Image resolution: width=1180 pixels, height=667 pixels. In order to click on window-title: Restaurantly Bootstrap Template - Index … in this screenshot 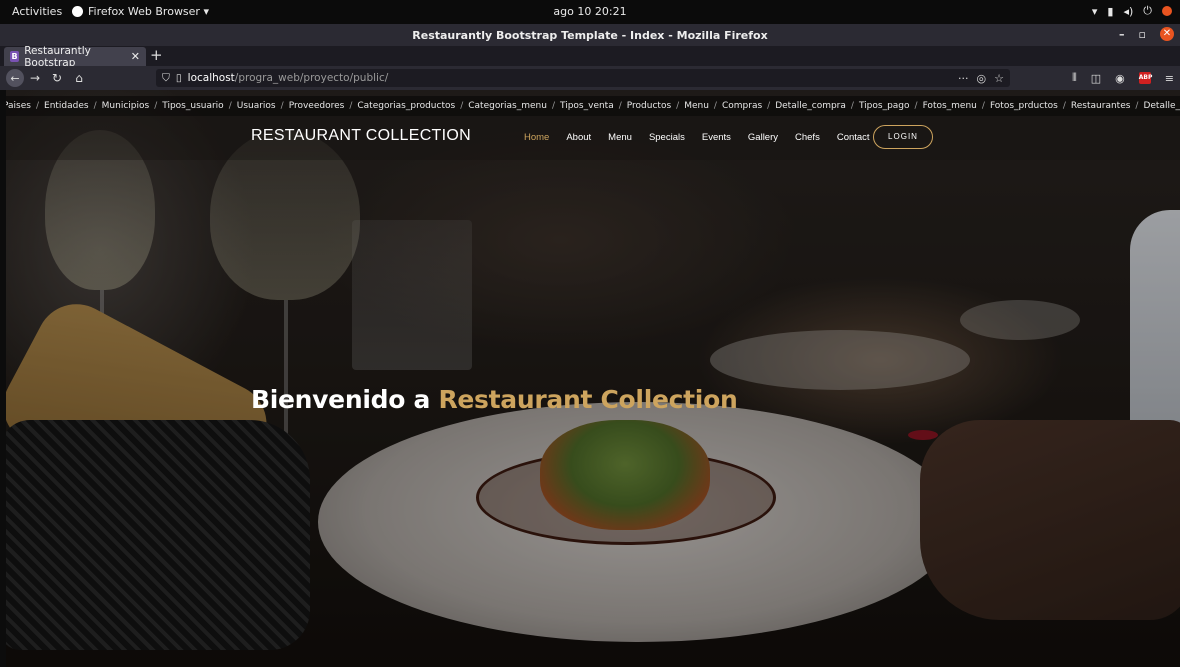, I will do `click(590, 35)`.